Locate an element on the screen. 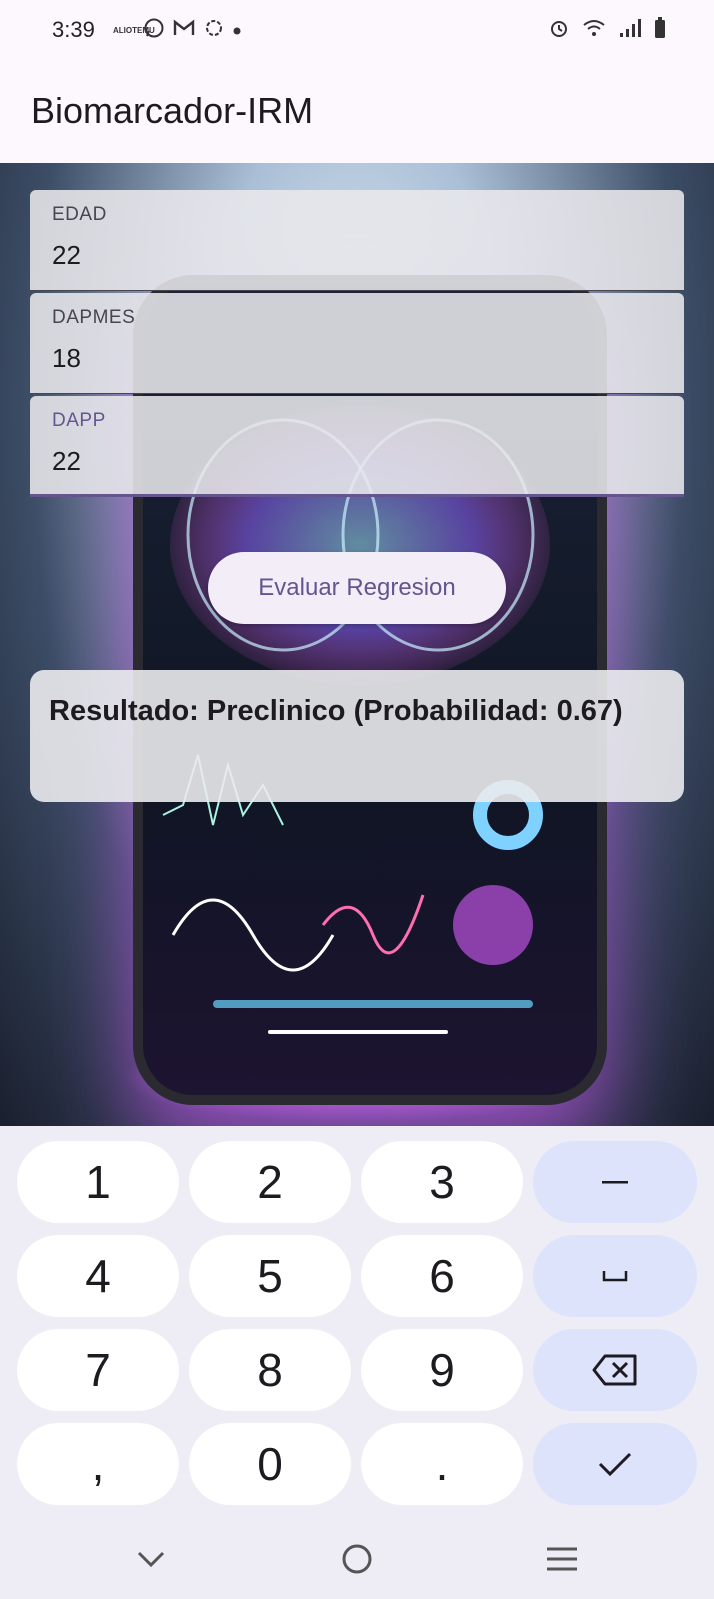  home-circle-icon is located at coordinates (357, 1559).